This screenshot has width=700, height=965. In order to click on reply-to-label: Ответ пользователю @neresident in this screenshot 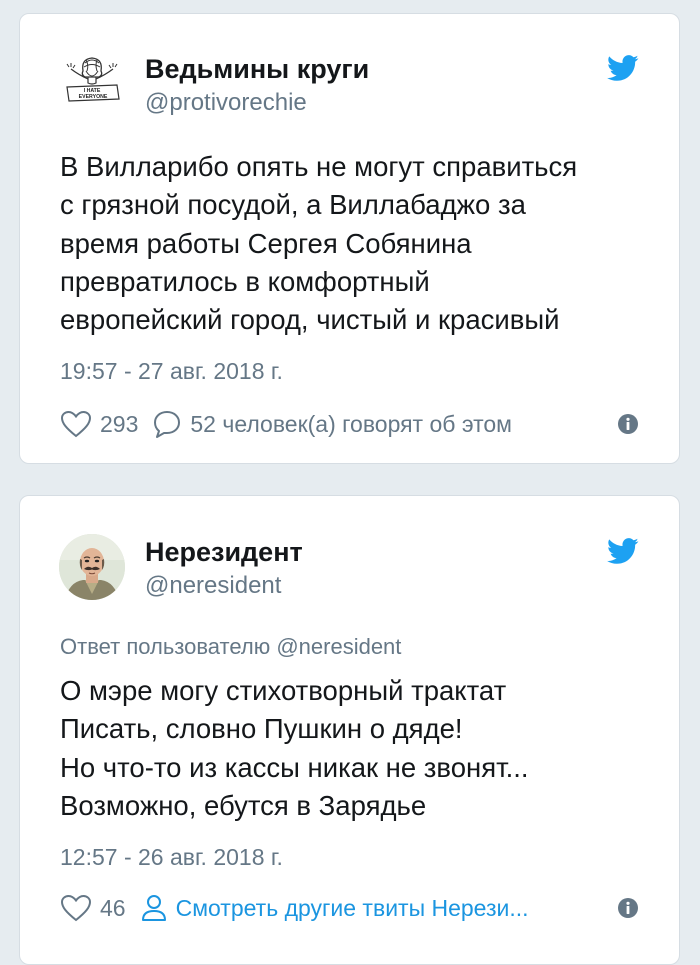, I will do `click(230, 647)`.